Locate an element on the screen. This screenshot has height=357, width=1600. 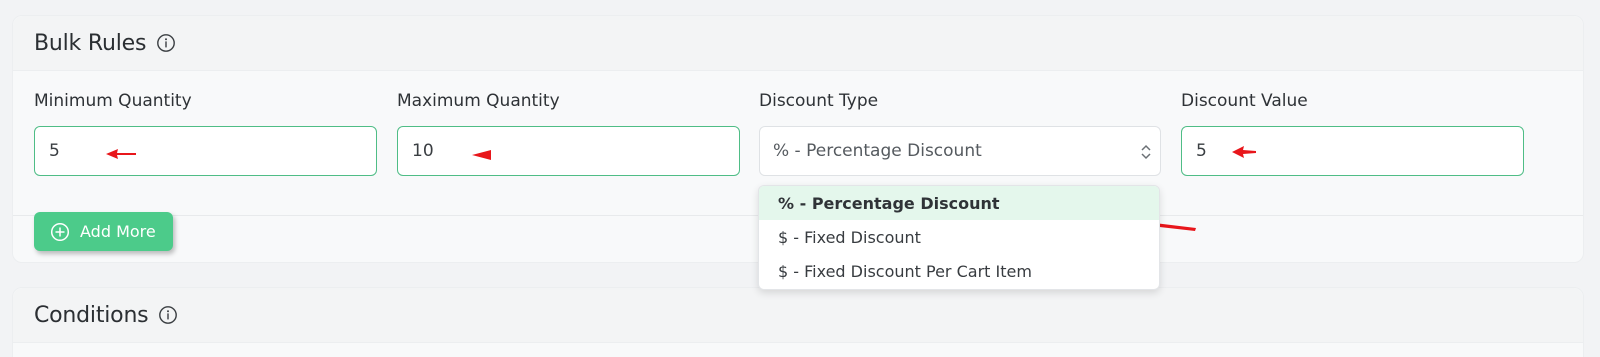
discount-type-select: % - Percentage Discount is located at coordinates (960, 151).